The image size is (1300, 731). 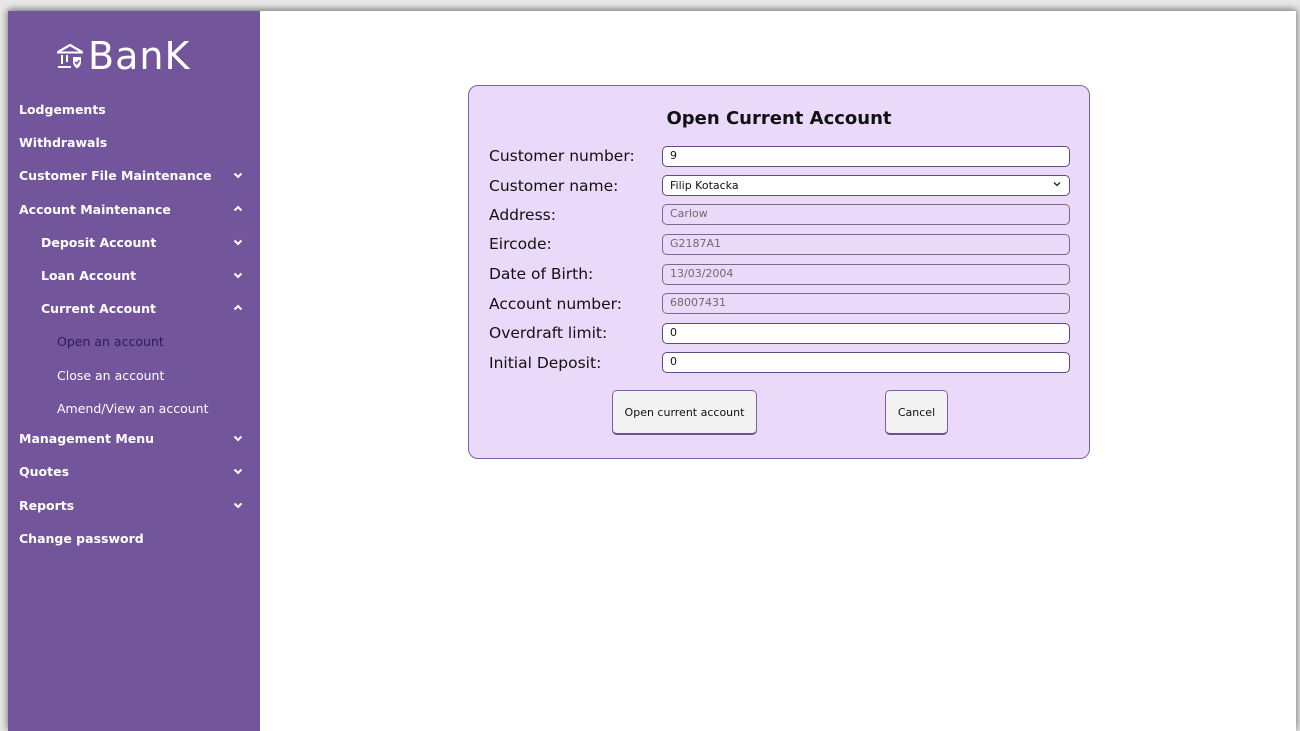 I want to click on nav-label: Withdrawals, so click(x=63, y=142).